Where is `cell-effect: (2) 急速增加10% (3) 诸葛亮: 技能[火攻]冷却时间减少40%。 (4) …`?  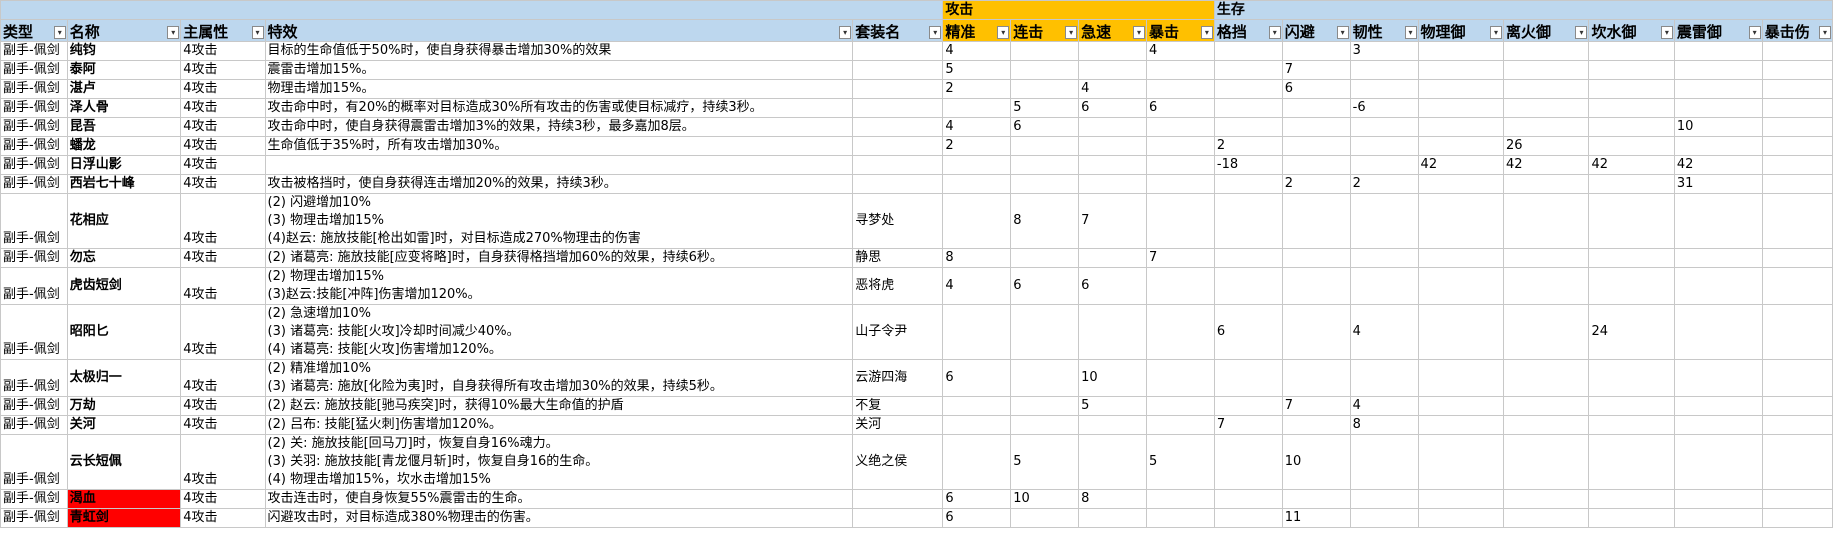 cell-effect: (2) 急速增加10% (3) 诸葛亮: 技能[火攻]冷却时间减少40%。 (4) … is located at coordinates (559, 332).